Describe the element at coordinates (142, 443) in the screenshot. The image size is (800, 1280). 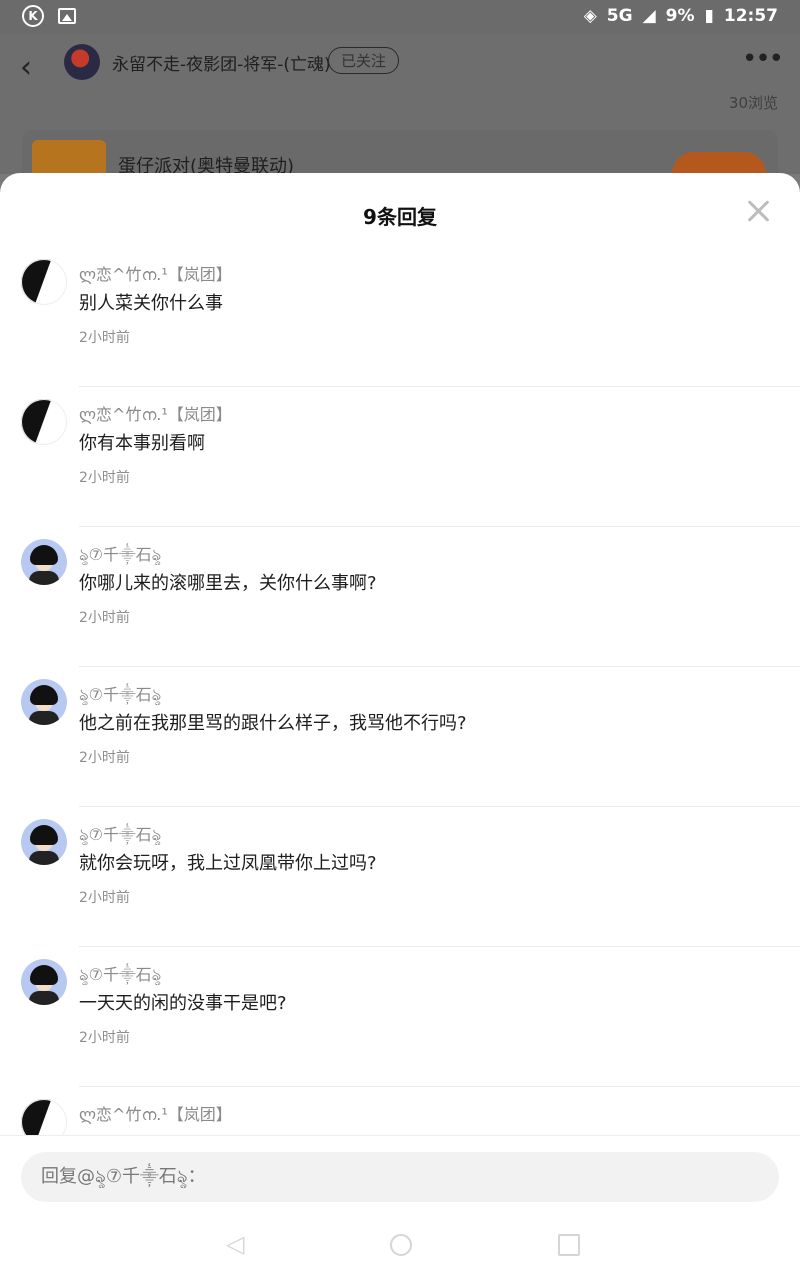
I see `reply-text: 你有本事别看啊` at that location.